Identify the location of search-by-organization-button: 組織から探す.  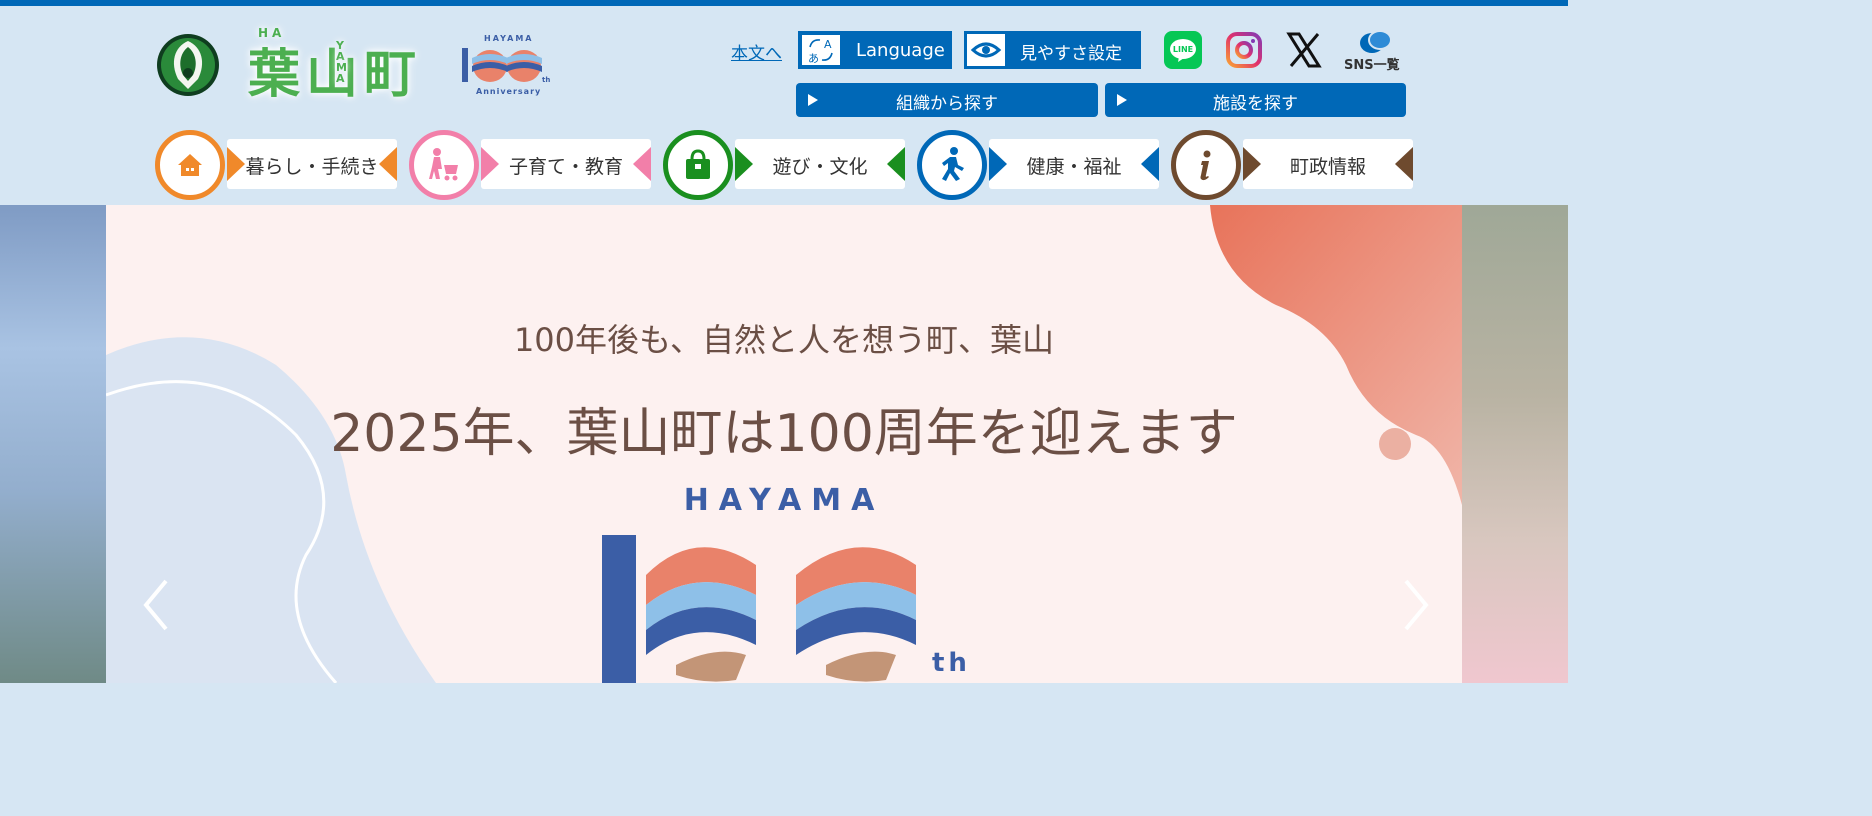
(947, 100).